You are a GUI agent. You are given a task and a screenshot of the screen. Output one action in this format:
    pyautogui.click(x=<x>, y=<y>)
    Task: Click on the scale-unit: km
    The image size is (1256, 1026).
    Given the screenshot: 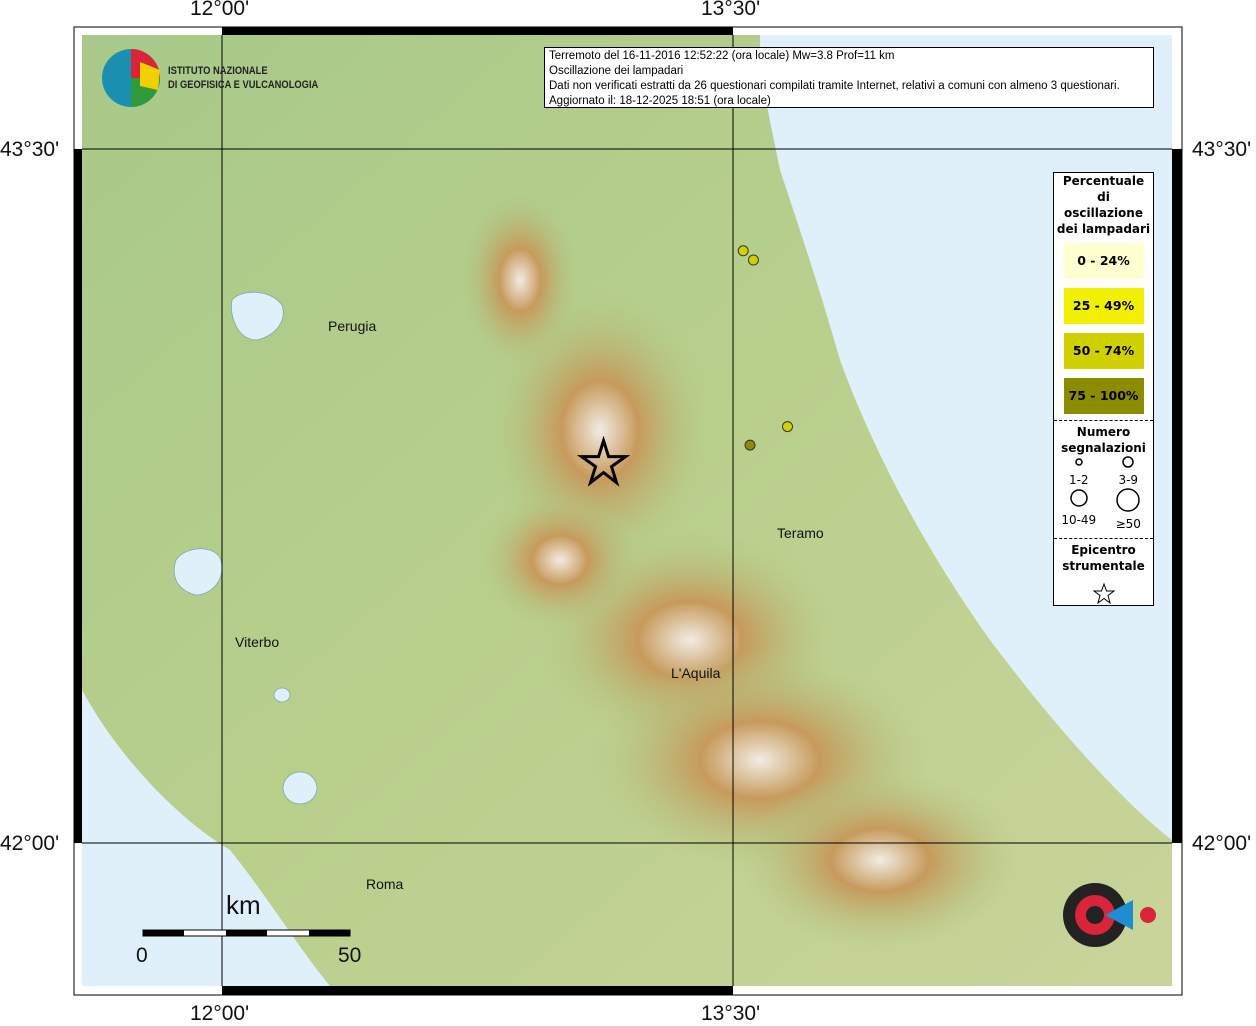 What is the action you would take?
    pyautogui.click(x=243, y=905)
    